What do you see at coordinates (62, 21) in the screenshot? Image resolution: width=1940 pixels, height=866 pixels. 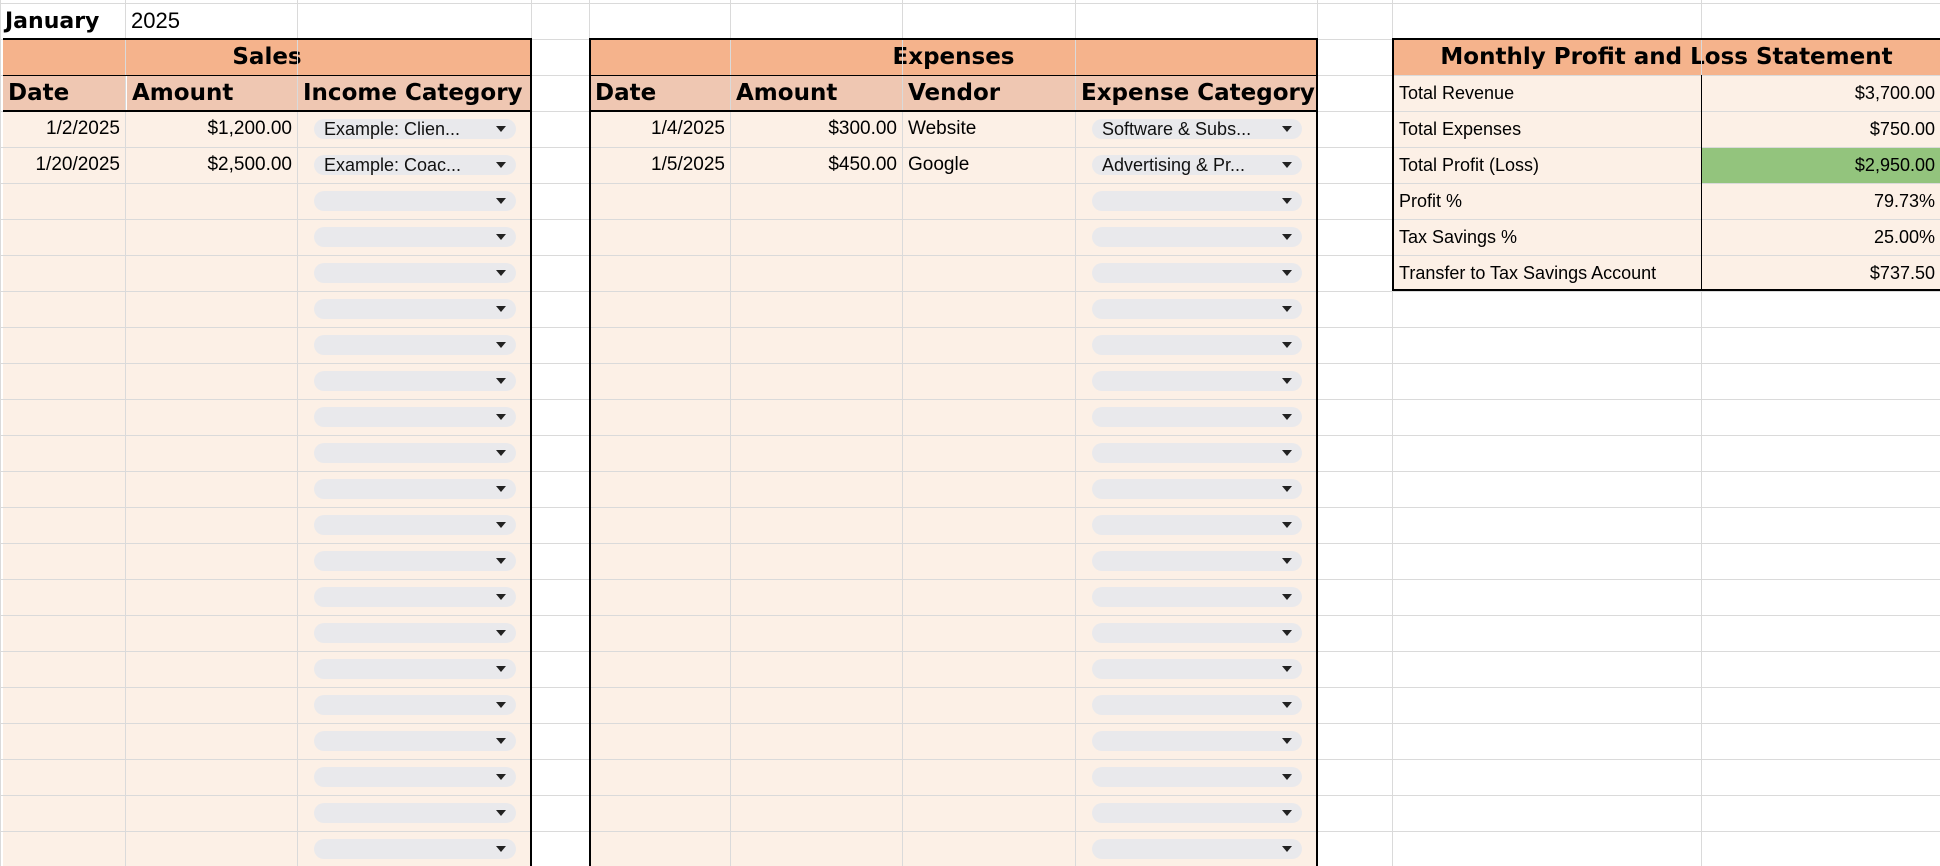 I see `month-label-cell: January` at bounding box center [62, 21].